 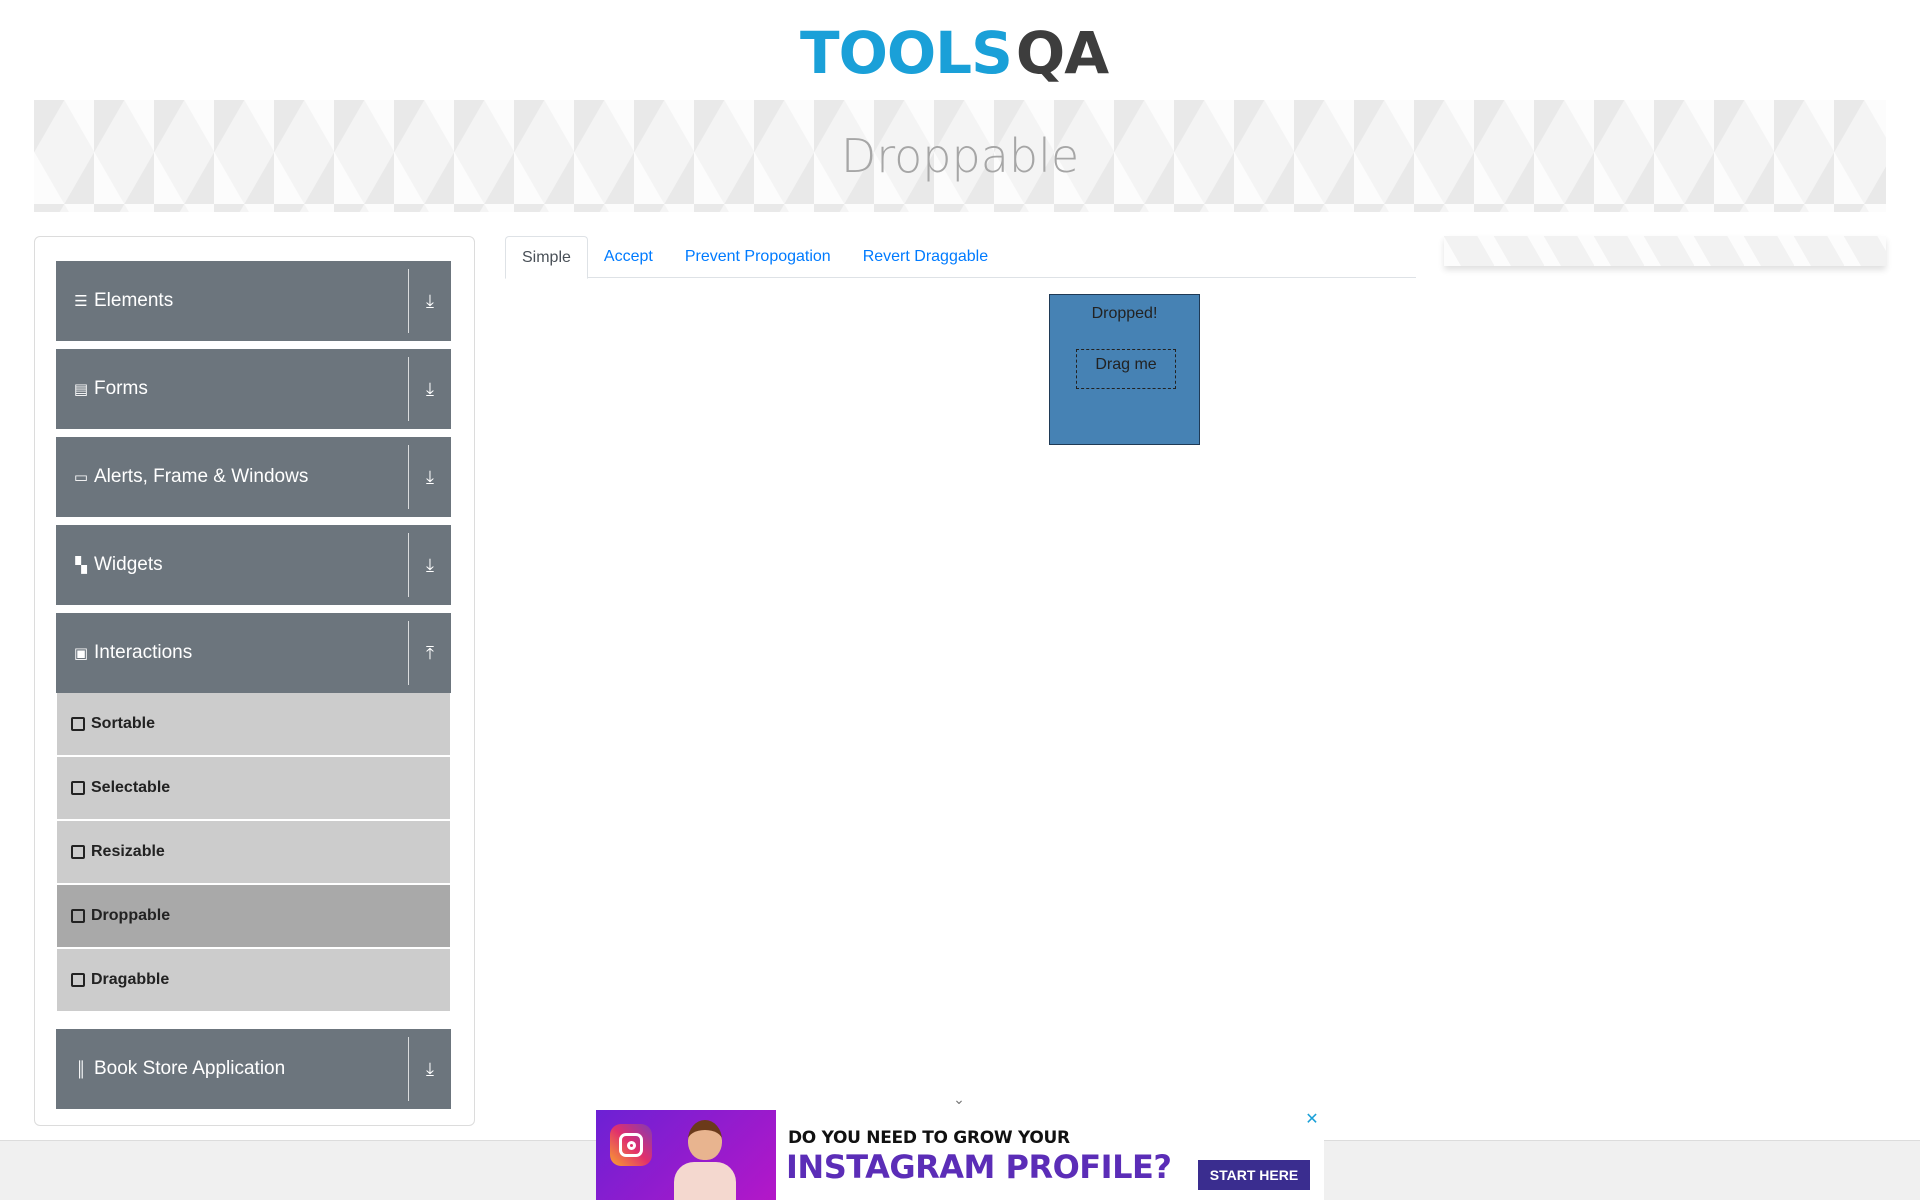 I want to click on sidebar-item-droppable: Droppable, so click(x=253, y=916).